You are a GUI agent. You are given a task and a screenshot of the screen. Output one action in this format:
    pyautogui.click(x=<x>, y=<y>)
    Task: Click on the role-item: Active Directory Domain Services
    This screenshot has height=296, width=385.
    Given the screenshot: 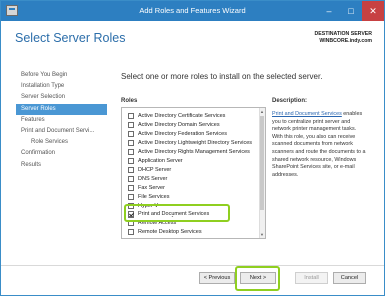 What is the action you would take?
    pyautogui.click(x=174, y=125)
    